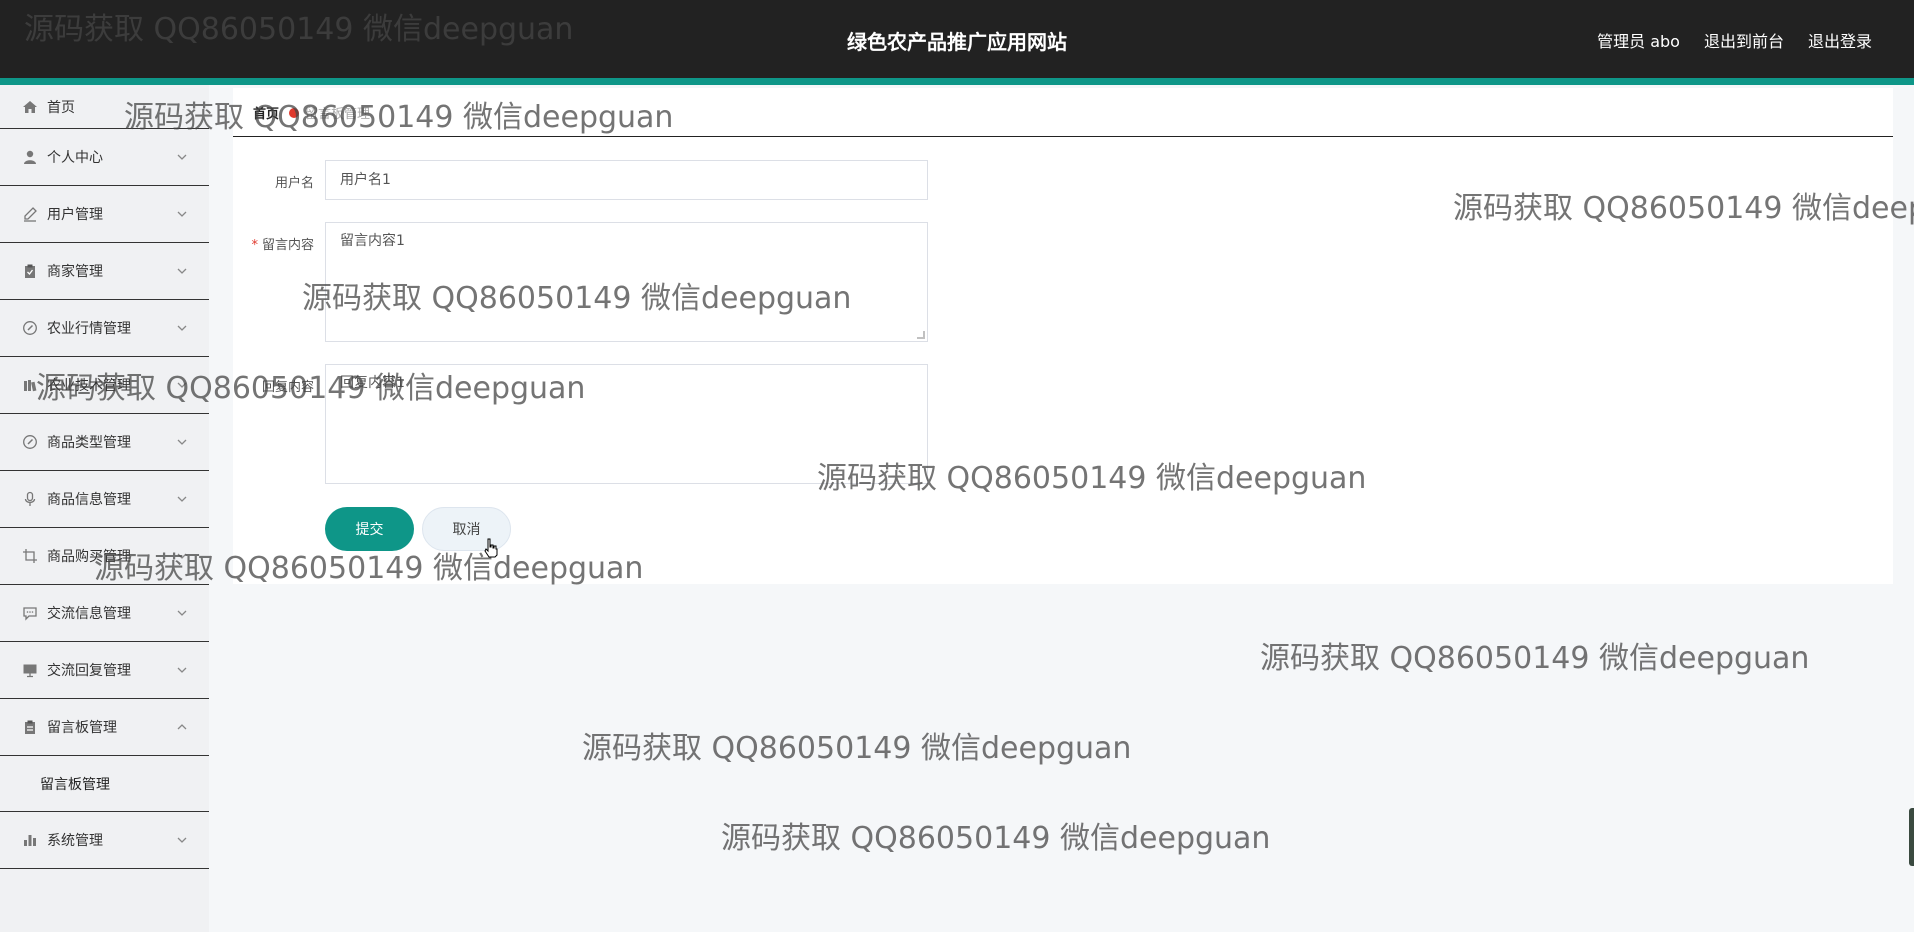 The width and height of the screenshot is (1914, 932). What do you see at coordinates (1911, 837) in the screenshot?
I see `scrollbar-thumb` at bounding box center [1911, 837].